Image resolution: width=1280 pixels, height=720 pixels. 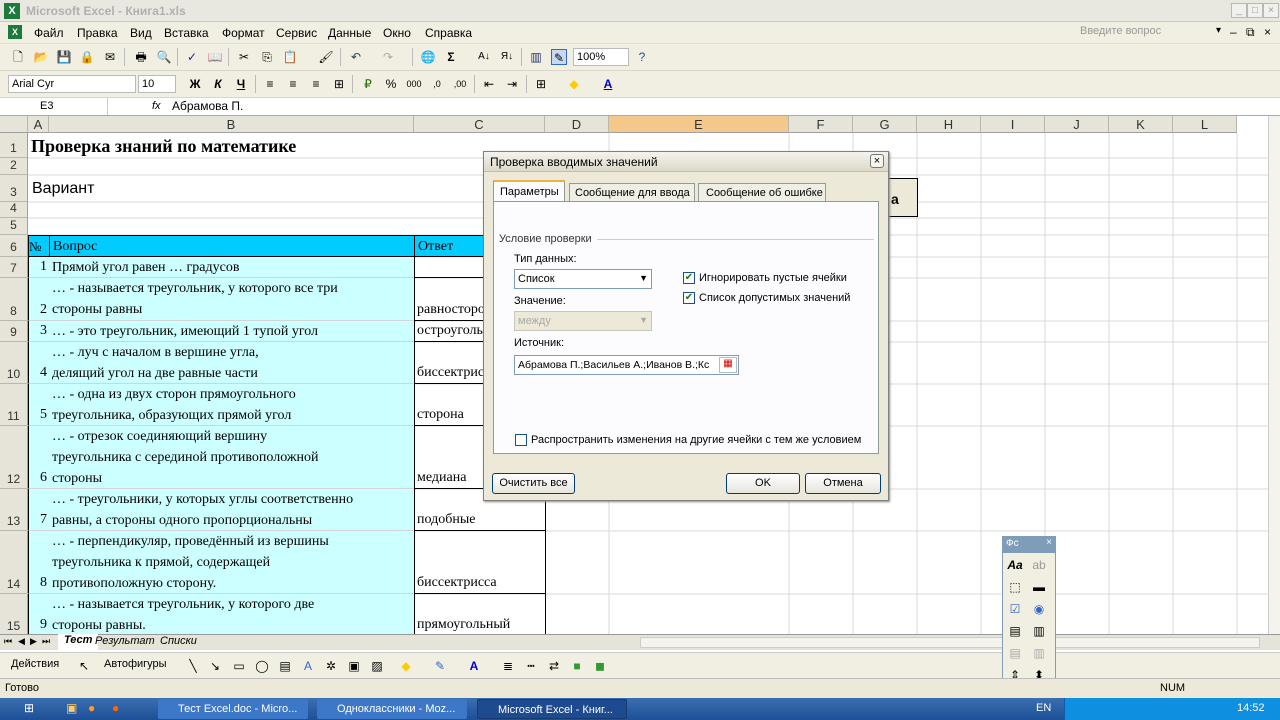 What do you see at coordinates (41, 57) in the screenshot?
I see `open-icon: 📂` at bounding box center [41, 57].